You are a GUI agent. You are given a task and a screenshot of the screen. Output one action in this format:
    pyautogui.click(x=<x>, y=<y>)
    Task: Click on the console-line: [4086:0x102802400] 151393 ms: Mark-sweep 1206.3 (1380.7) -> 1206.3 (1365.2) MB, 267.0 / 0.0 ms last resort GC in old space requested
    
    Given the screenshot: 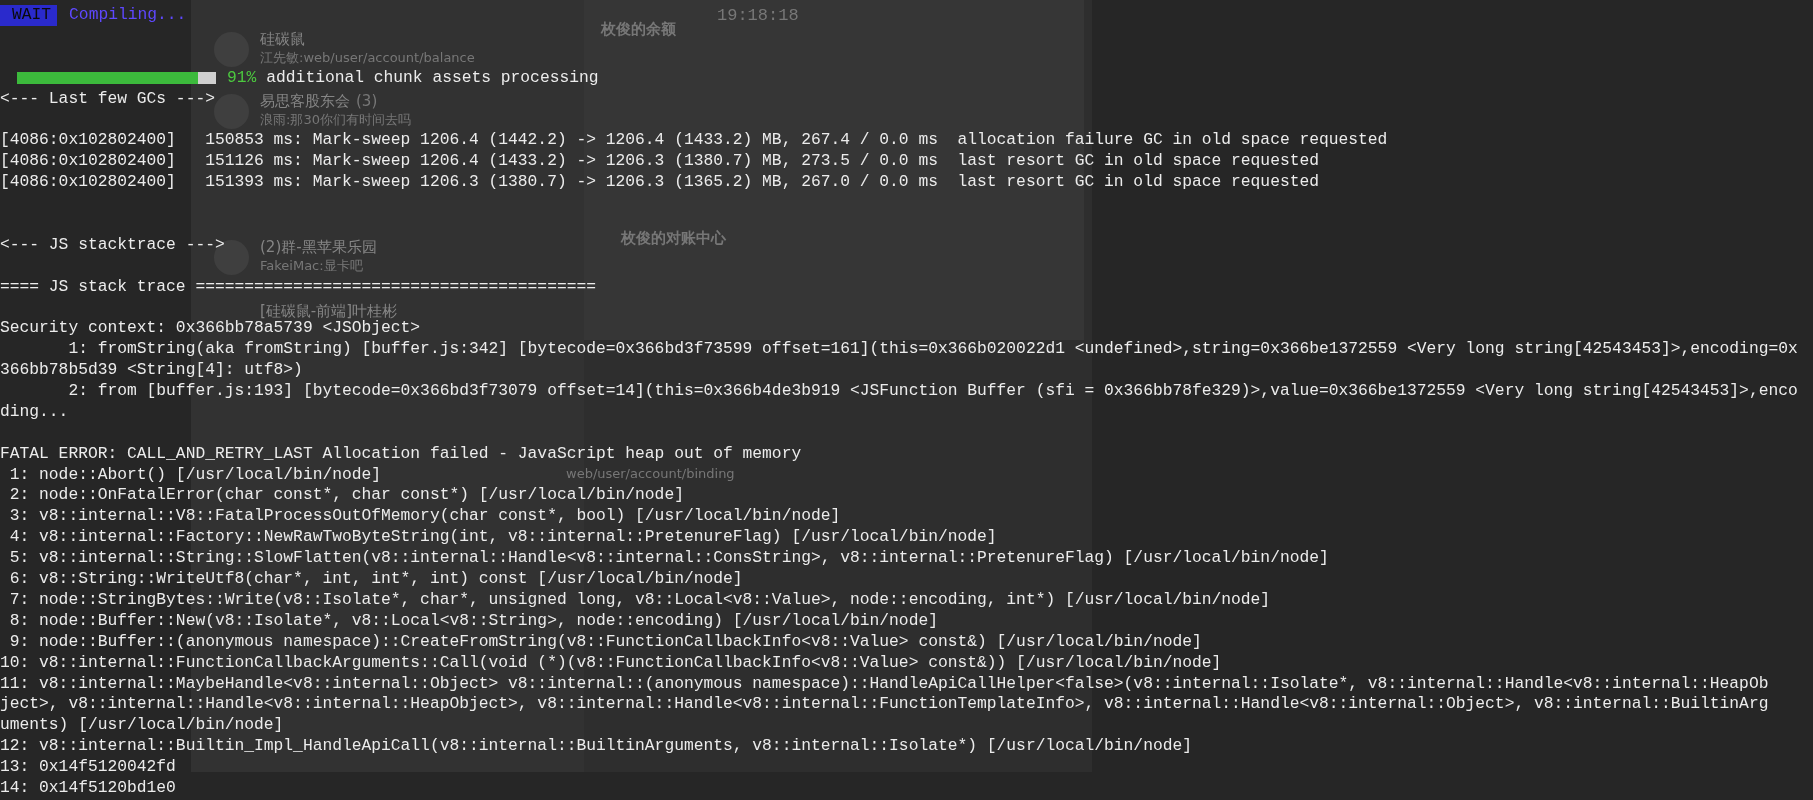 What is the action you would take?
    pyautogui.click(x=659, y=183)
    